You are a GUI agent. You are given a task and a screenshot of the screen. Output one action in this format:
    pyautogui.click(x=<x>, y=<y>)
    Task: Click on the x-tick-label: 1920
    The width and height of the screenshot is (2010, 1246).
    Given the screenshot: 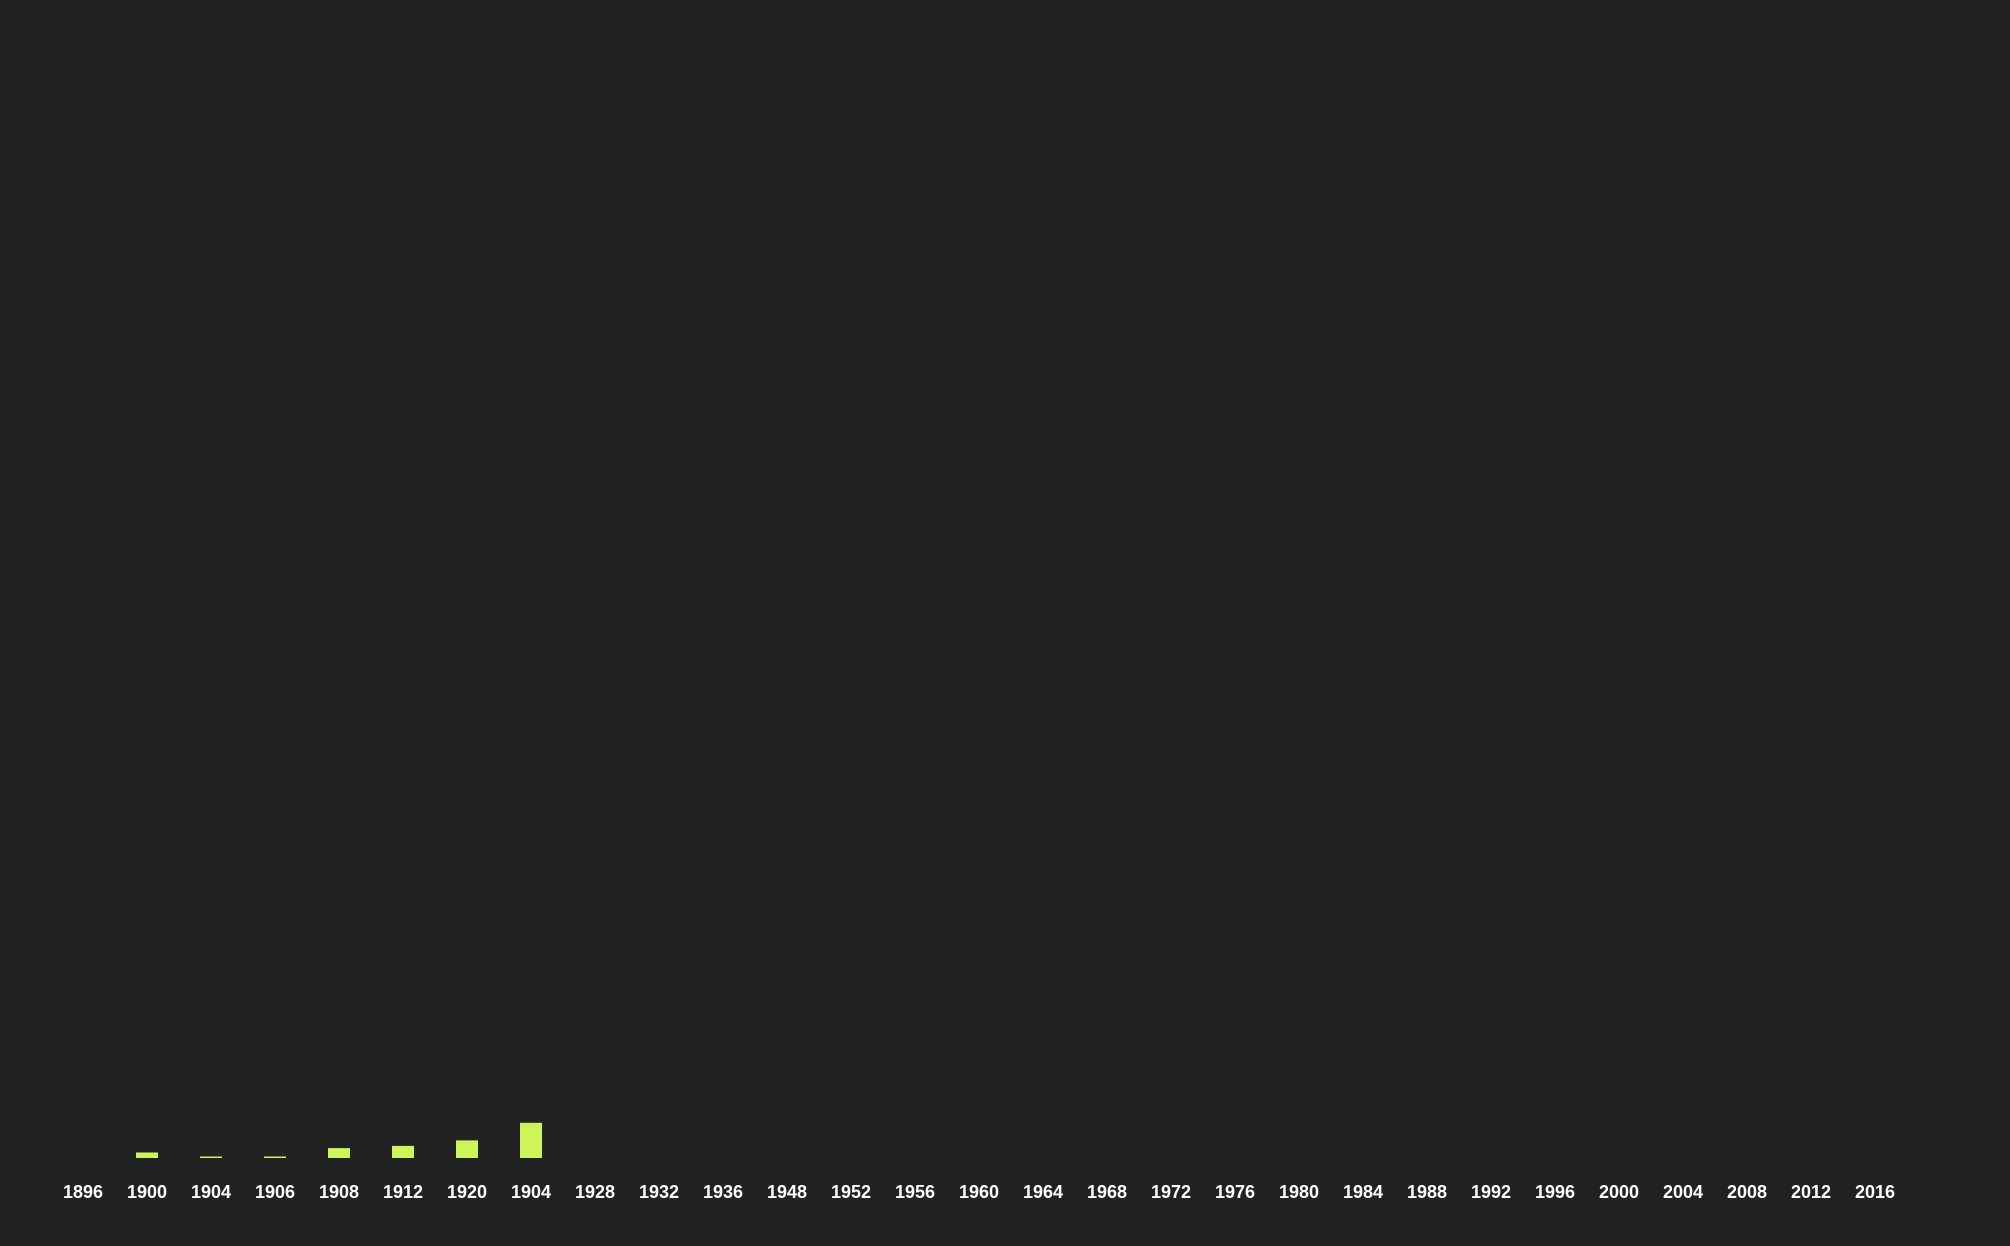 What is the action you would take?
    pyautogui.click(x=467, y=1192)
    